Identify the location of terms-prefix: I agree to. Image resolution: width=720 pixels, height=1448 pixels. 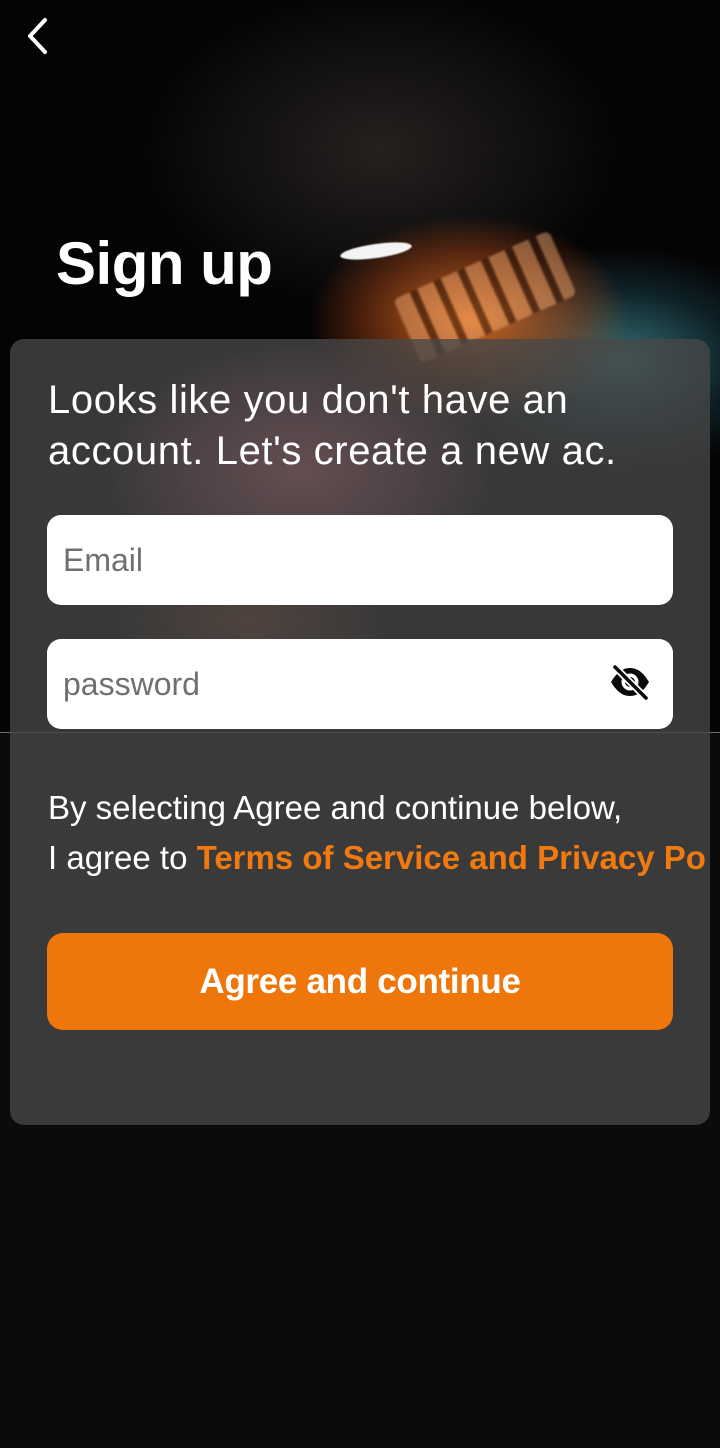
(122, 857).